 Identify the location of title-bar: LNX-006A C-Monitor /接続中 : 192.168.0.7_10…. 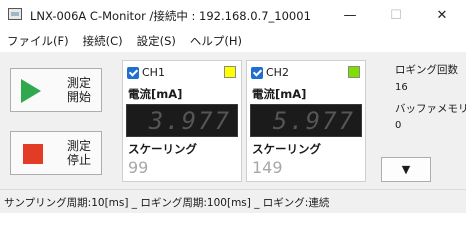
(233, 15).